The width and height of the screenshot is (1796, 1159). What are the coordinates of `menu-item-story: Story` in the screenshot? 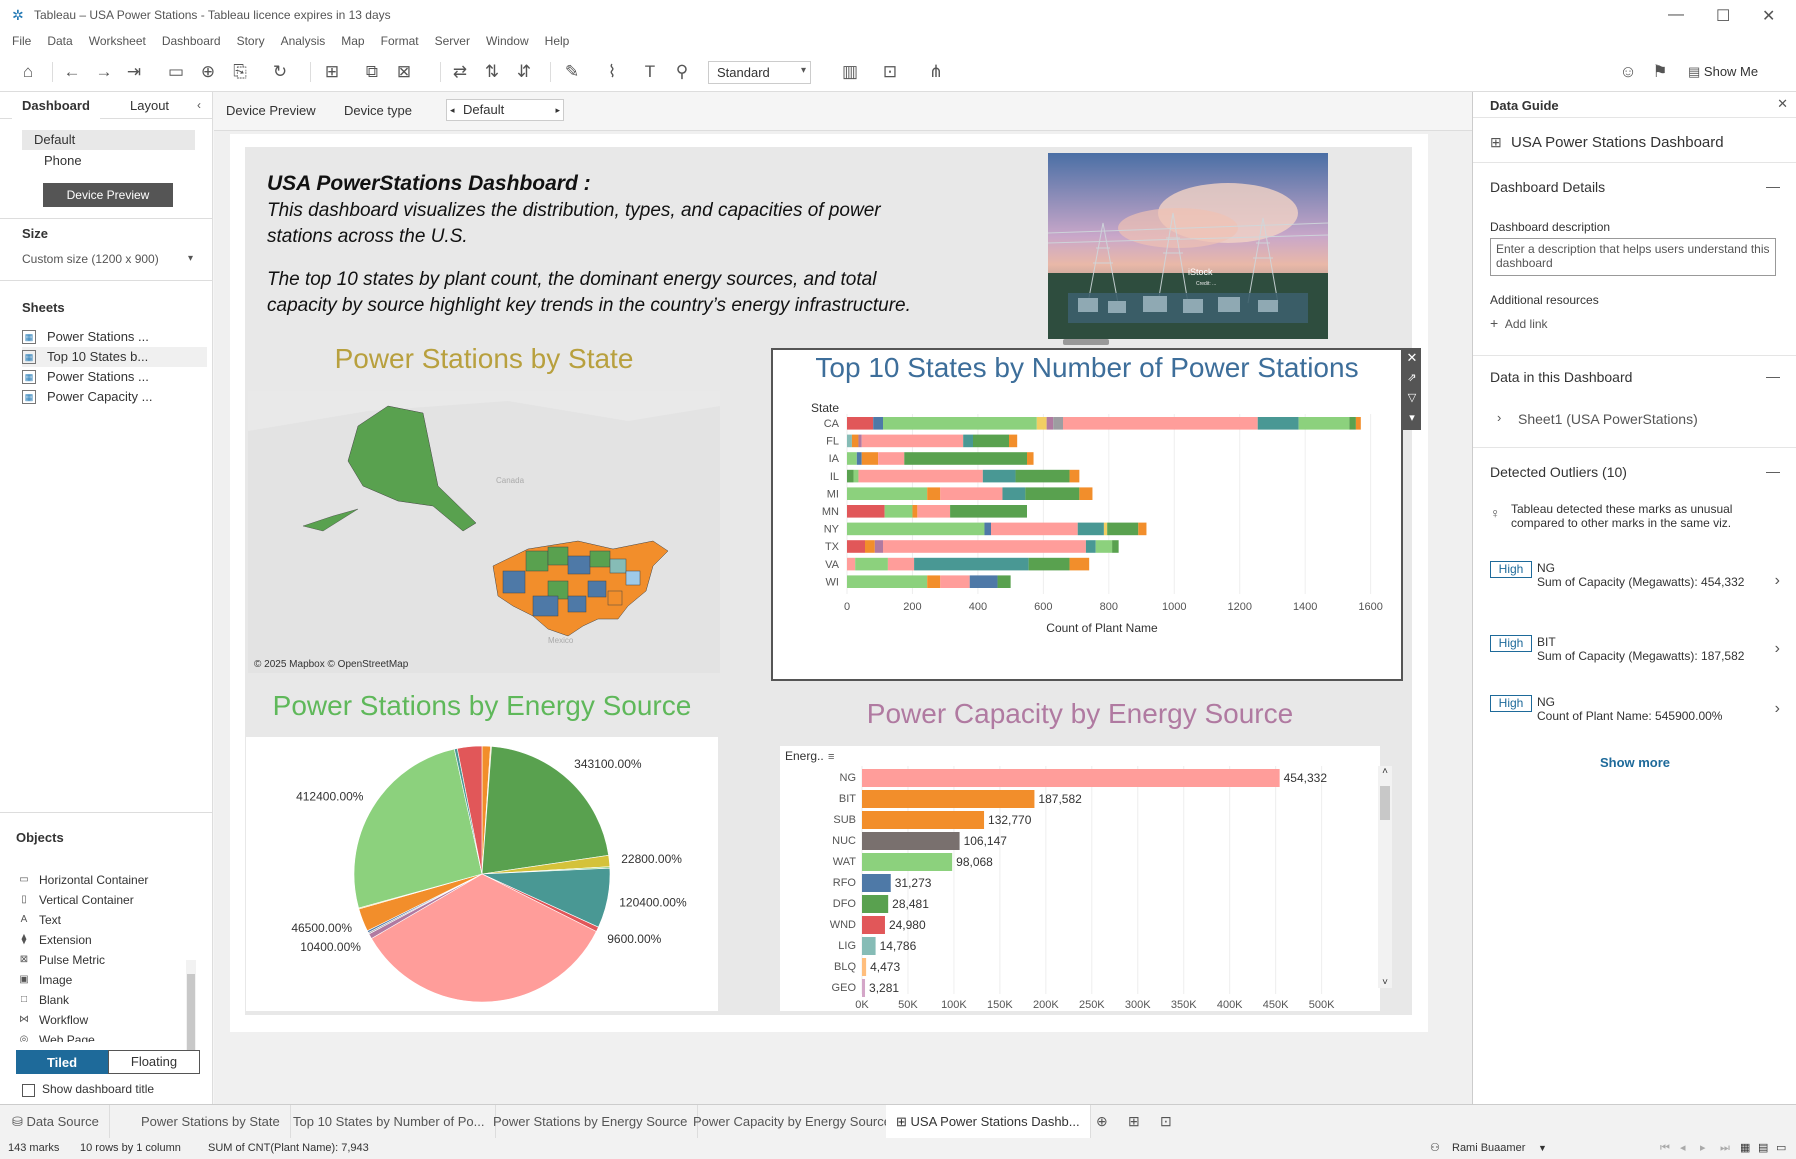 It's located at (251, 41).